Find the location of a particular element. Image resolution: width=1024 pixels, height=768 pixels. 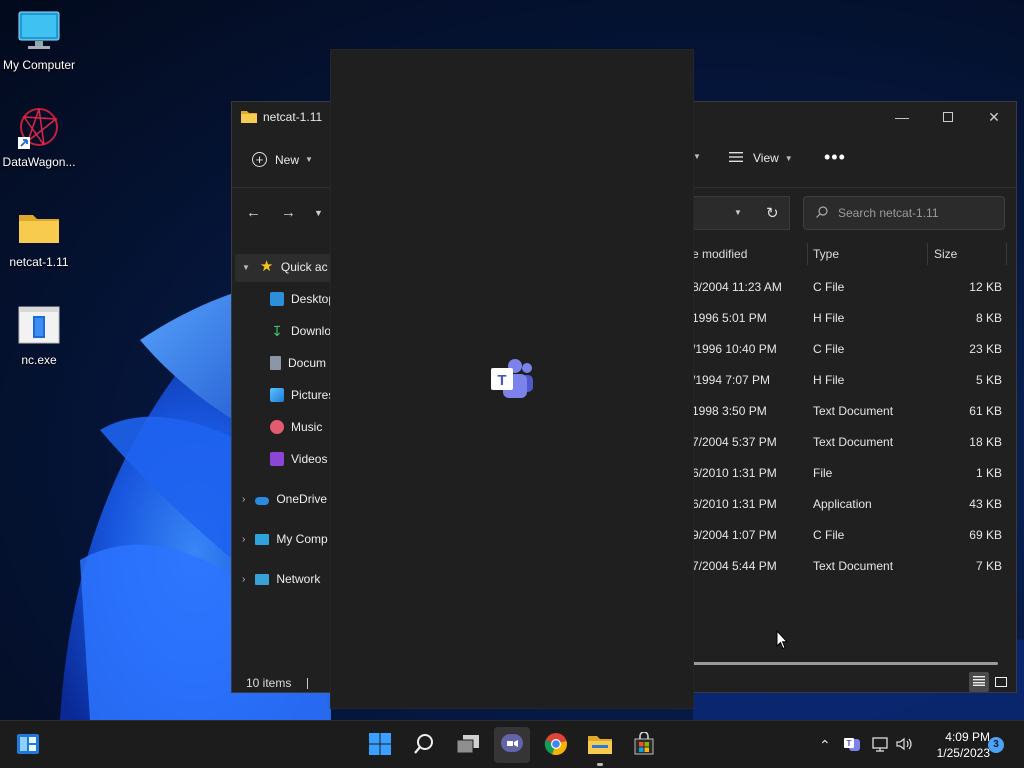

file-row: 6/2010 1:31 PM File 1 KB is located at coordinates (855, 473).